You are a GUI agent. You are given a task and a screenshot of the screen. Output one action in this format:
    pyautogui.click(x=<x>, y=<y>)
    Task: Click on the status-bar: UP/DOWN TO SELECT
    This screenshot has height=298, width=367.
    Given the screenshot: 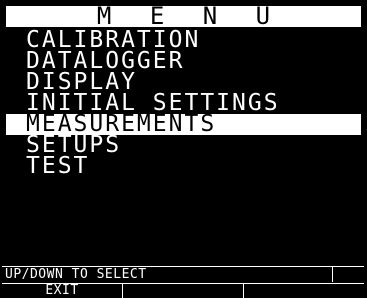 What is the action you would take?
    pyautogui.click(x=183, y=274)
    